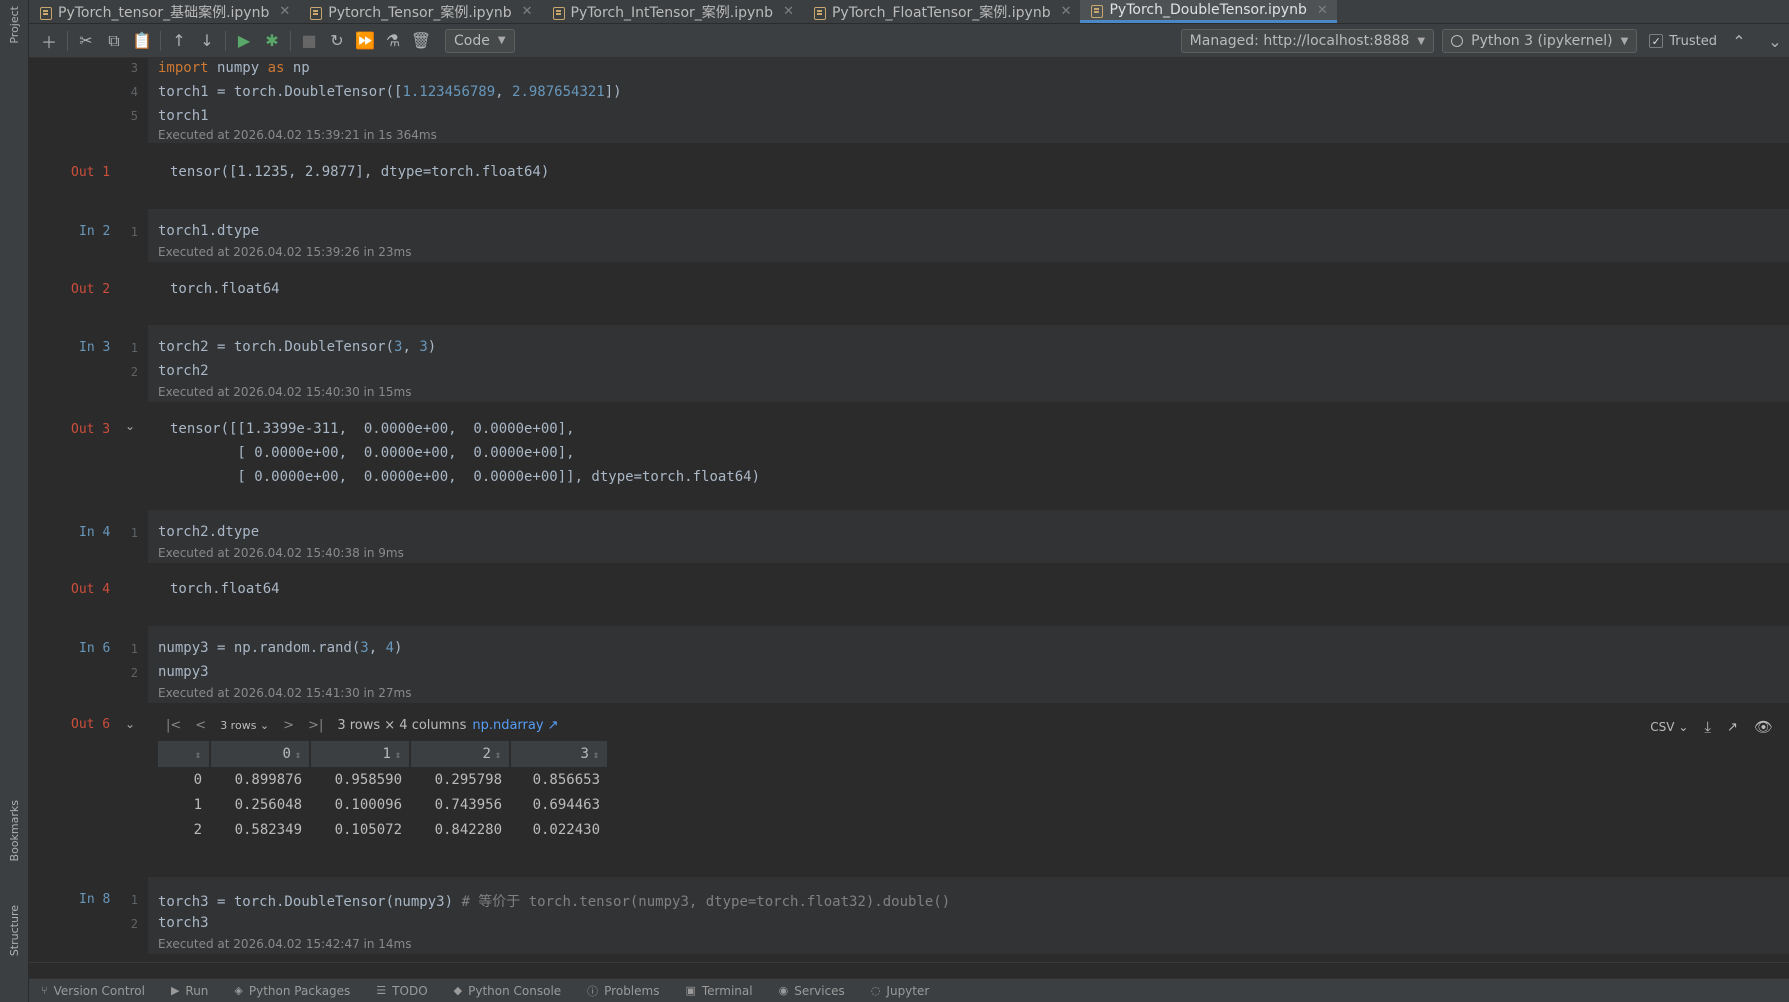 The width and height of the screenshot is (1789, 1002). I want to click on last-page-icon: >|, so click(315, 725).